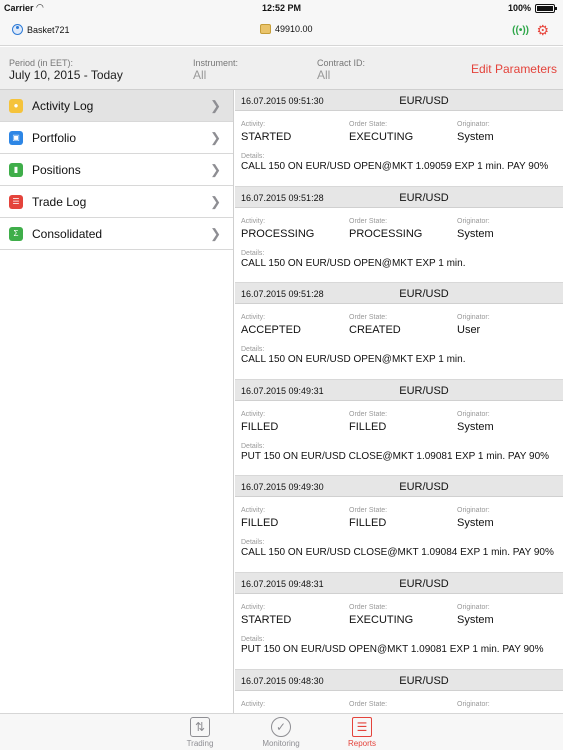  I want to click on account-bar: Basket721 49910.00 ((•)) ⚙, so click(281, 31).